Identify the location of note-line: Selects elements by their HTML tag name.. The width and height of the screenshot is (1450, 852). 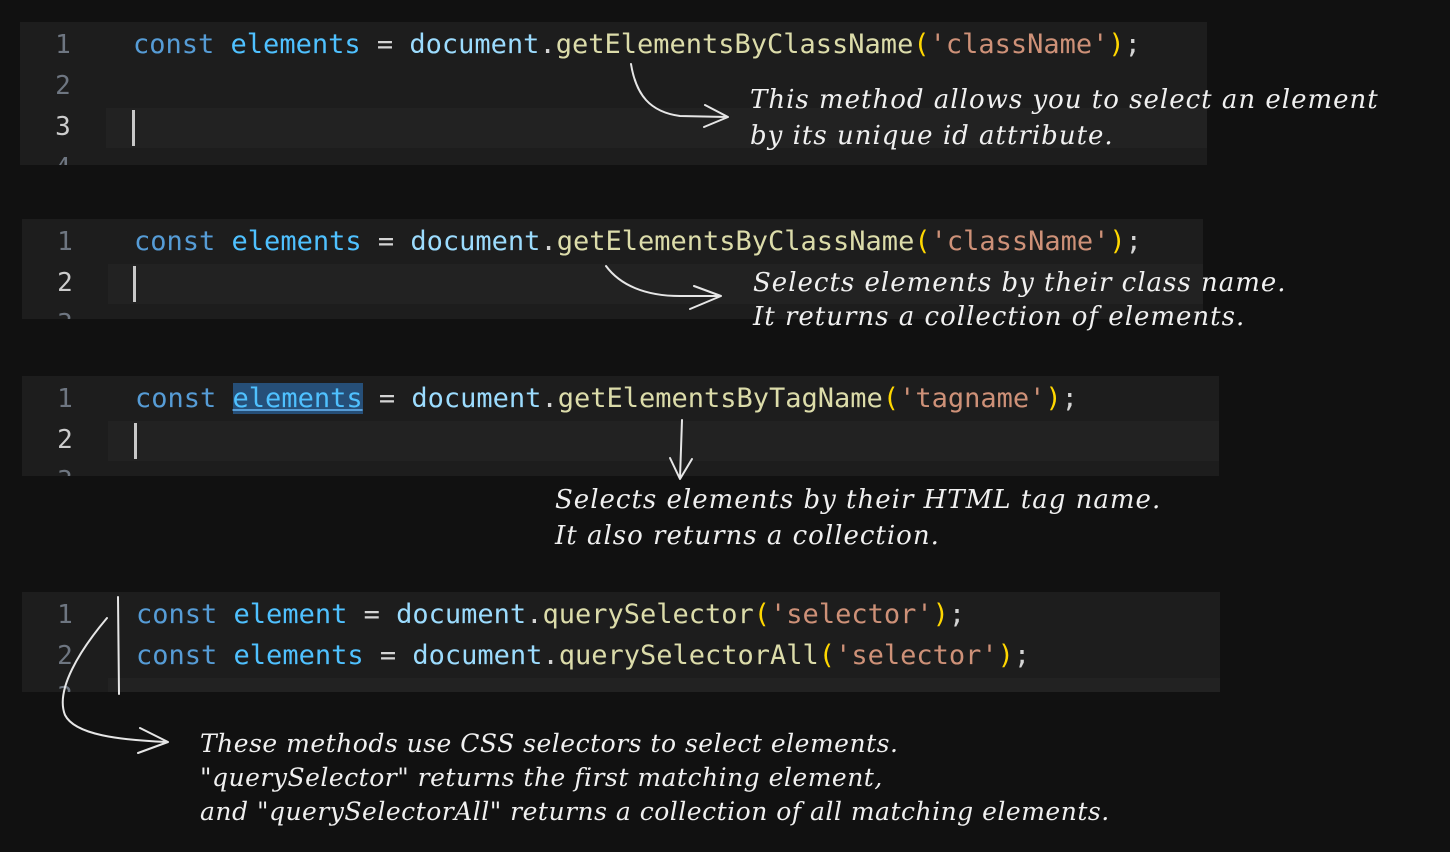
(858, 500).